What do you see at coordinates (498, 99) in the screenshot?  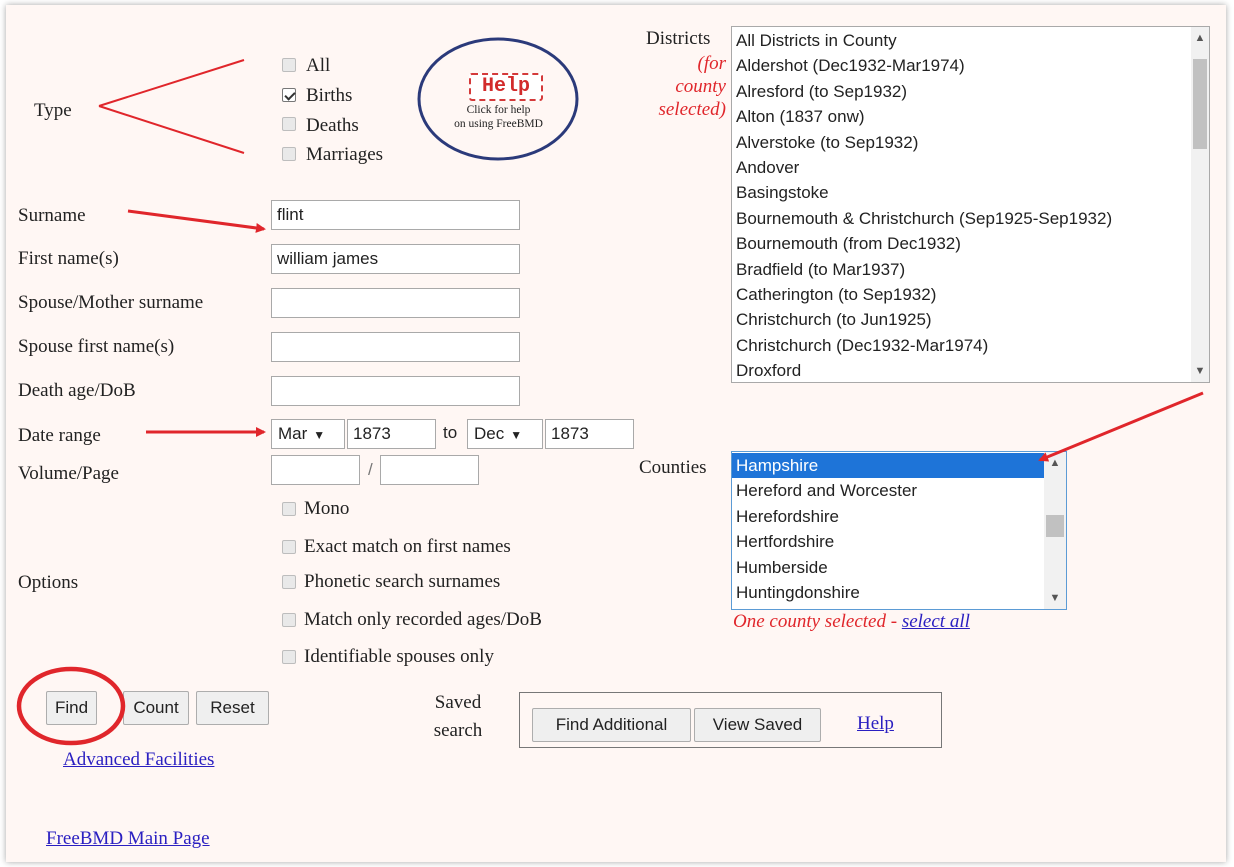 I see `help-circle` at bounding box center [498, 99].